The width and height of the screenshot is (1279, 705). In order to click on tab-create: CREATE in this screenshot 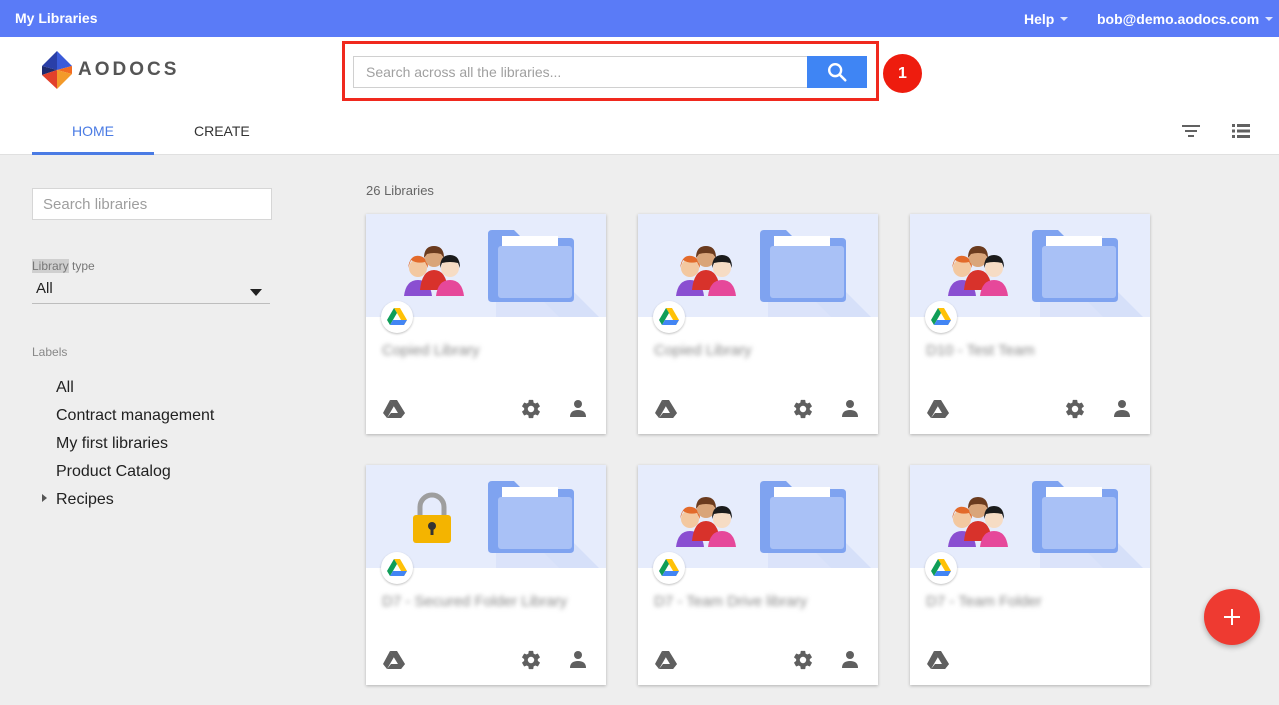, I will do `click(222, 131)`.